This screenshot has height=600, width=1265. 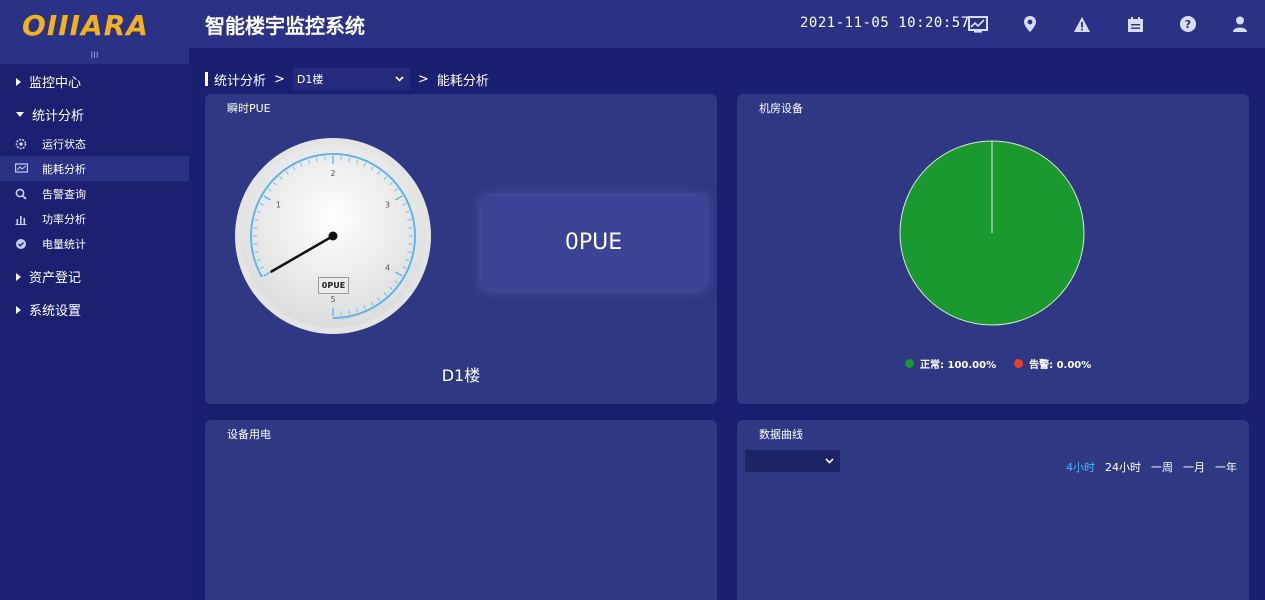 I want to click on data-curve-panel: 数据曲线 4小时 24小时 一周 一月 一年, so click(x=993, y=510).